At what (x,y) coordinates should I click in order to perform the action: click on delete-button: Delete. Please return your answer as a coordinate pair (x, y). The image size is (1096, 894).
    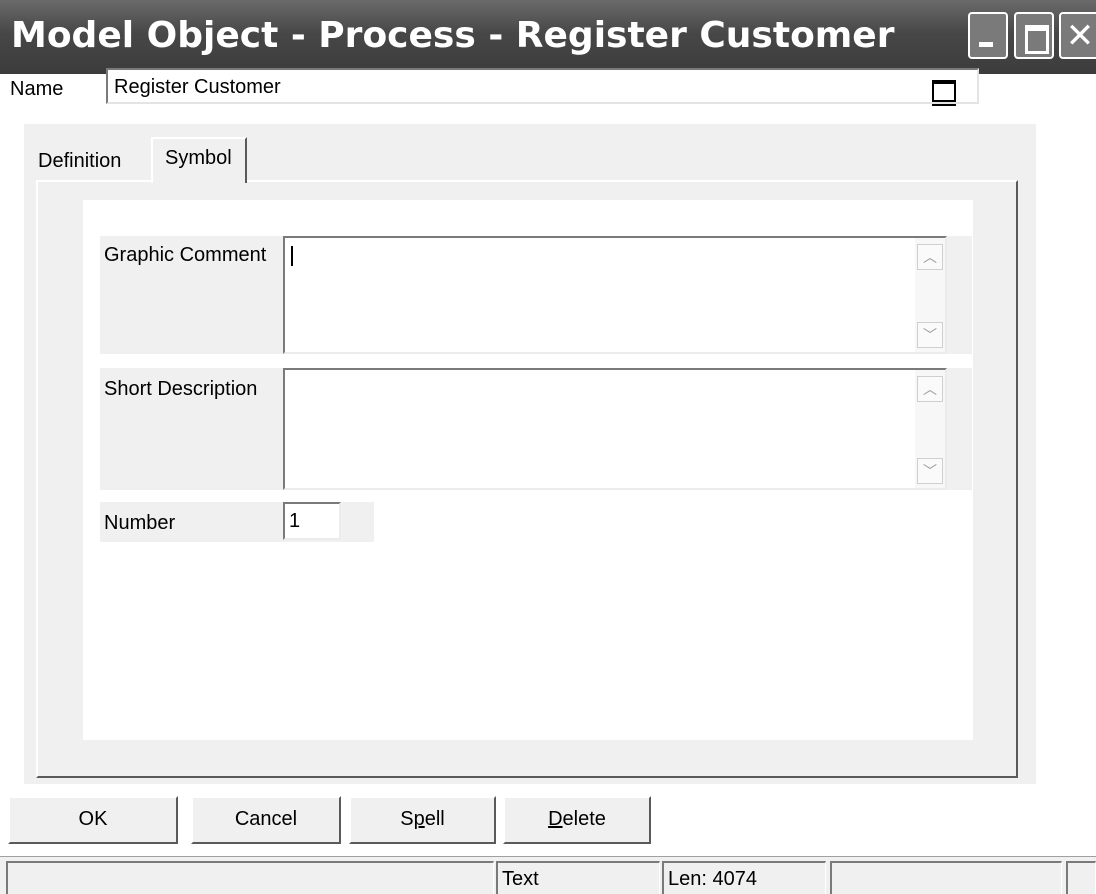
    Looking at the image, I should click on (577, 820).